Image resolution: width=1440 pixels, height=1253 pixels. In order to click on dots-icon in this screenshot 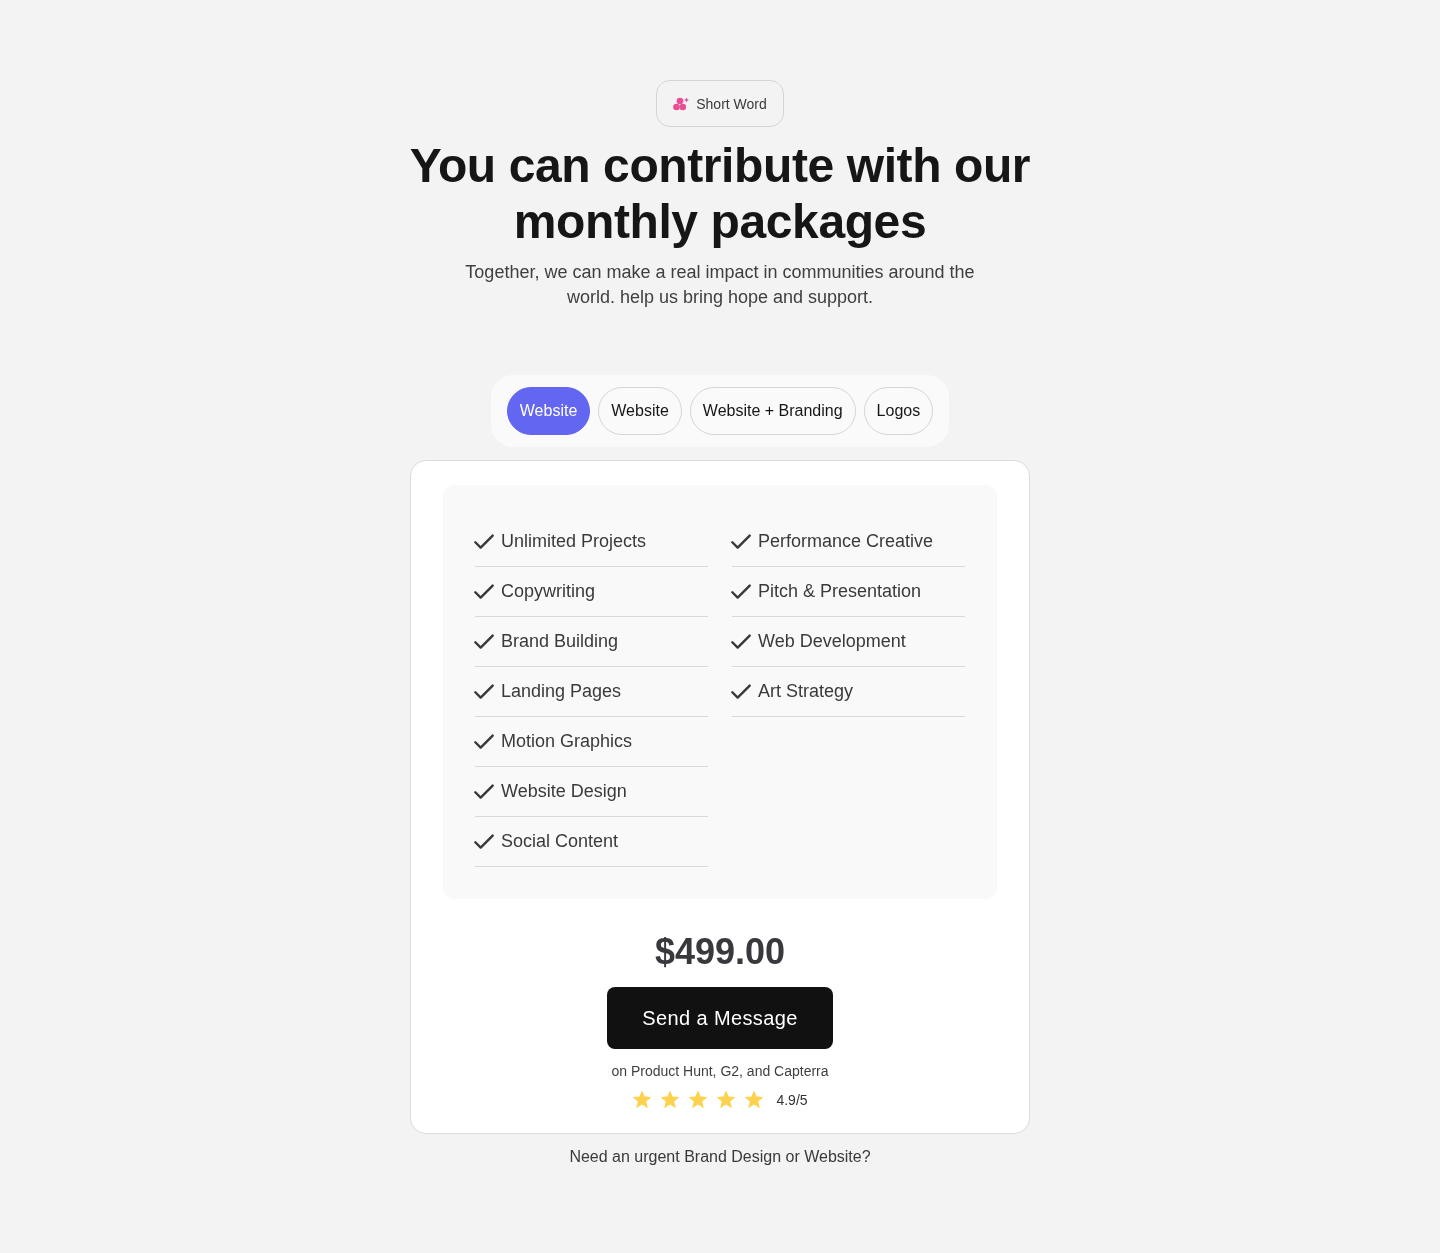, I will do `click(681, 103)`.